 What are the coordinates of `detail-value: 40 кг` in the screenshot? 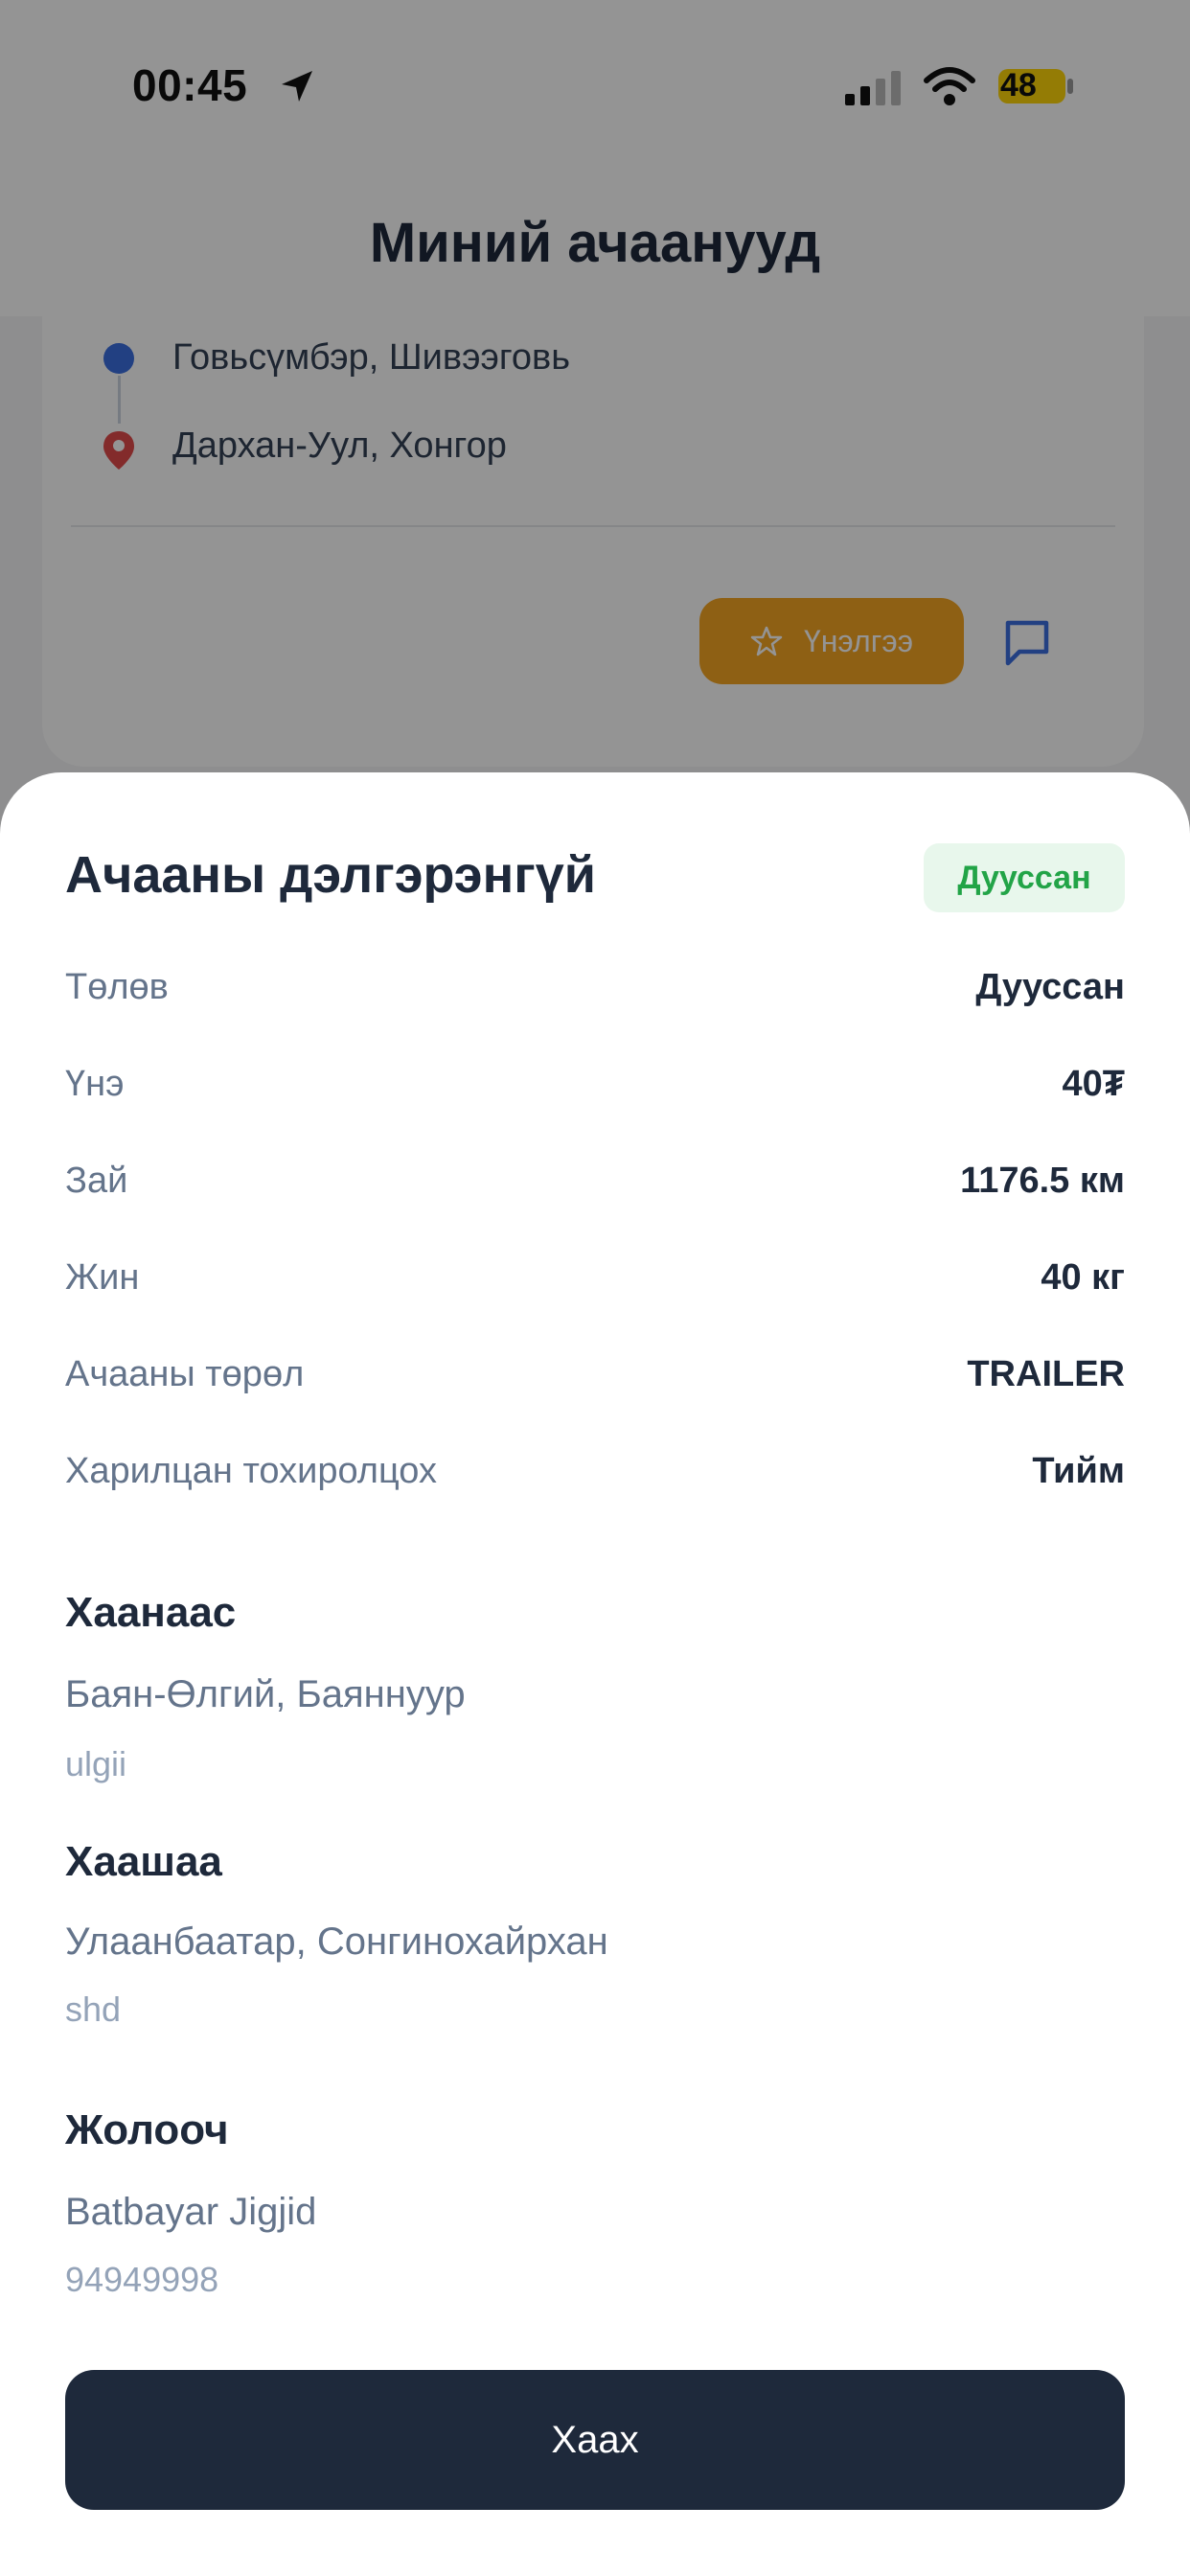 It's located at (1083, 1277).